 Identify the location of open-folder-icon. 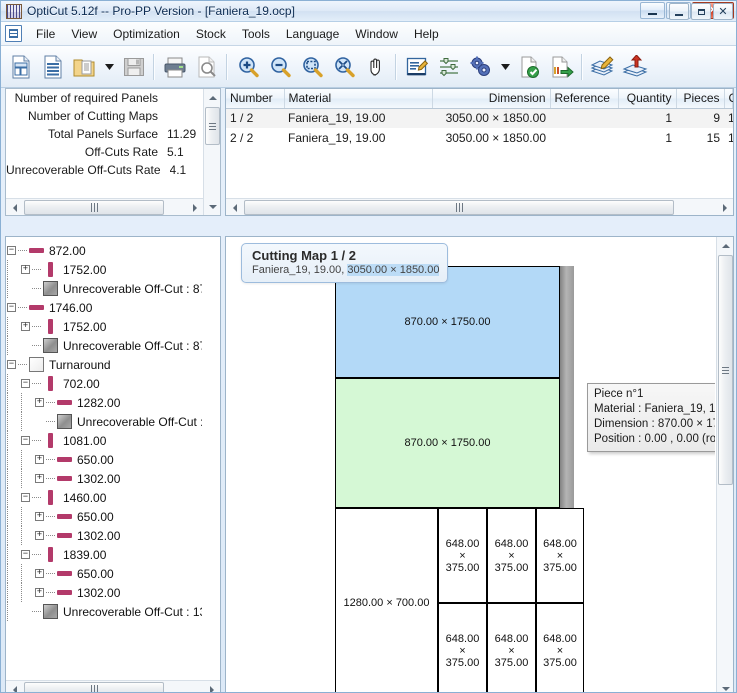
(84, 67).